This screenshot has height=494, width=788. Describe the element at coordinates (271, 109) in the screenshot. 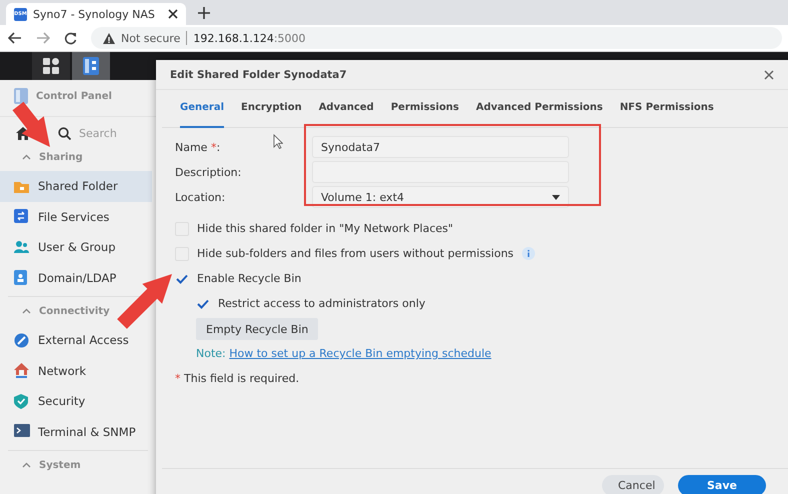

I see `tab: Encryption` at that location.